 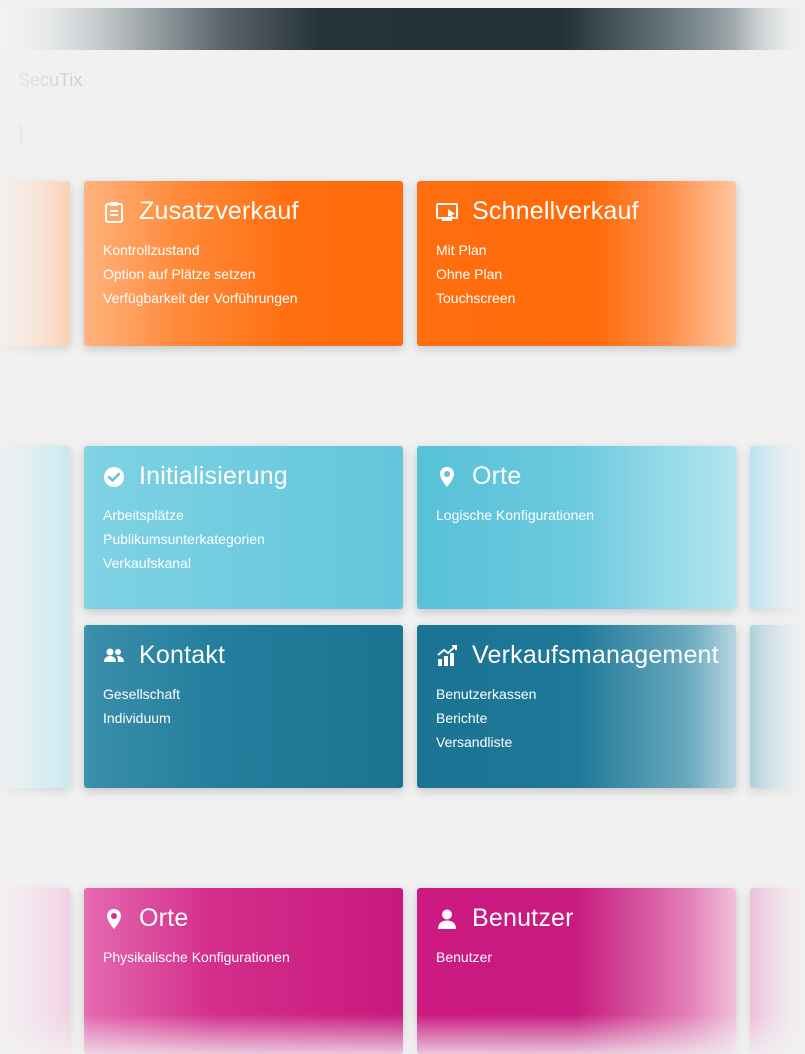 I want to click on tile-header: Initialisierung, so click(x=195, y=476).